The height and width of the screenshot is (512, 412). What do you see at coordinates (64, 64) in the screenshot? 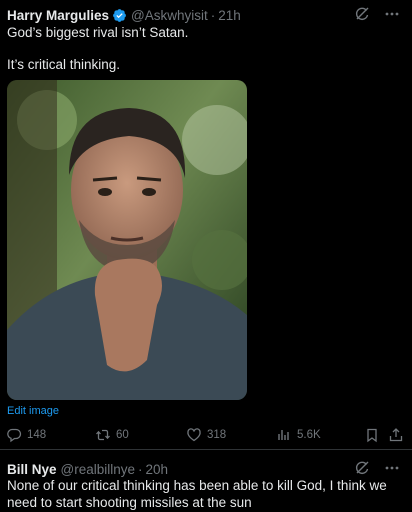
I see `tweet-text-line: It’s critical thinking.` at bounding box center [64, 64].